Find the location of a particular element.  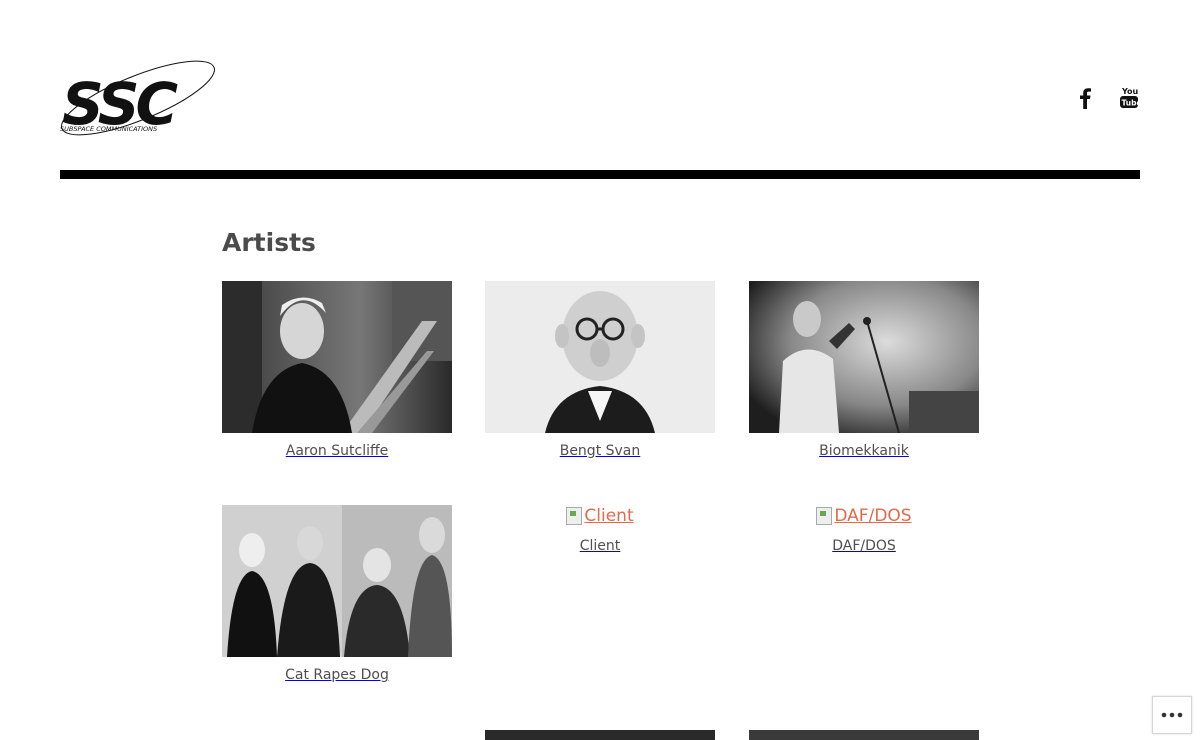

image-alt-text: DAF/DOS is located at coordinates (873, 516).